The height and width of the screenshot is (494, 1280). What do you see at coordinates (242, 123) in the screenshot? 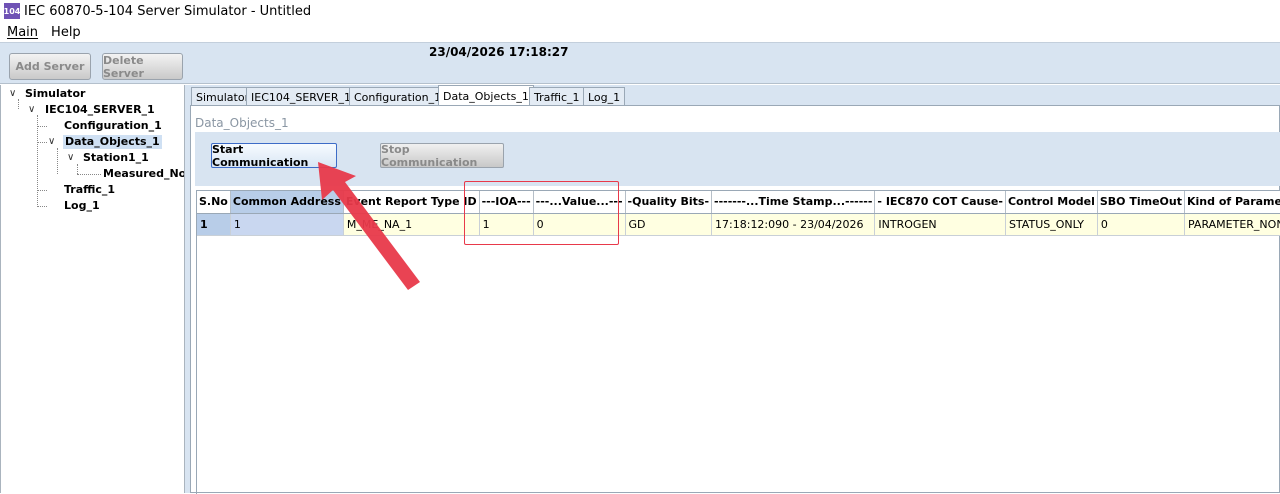
I see `panel-title: Data_Objects_1` at bounding box center [242, 123].